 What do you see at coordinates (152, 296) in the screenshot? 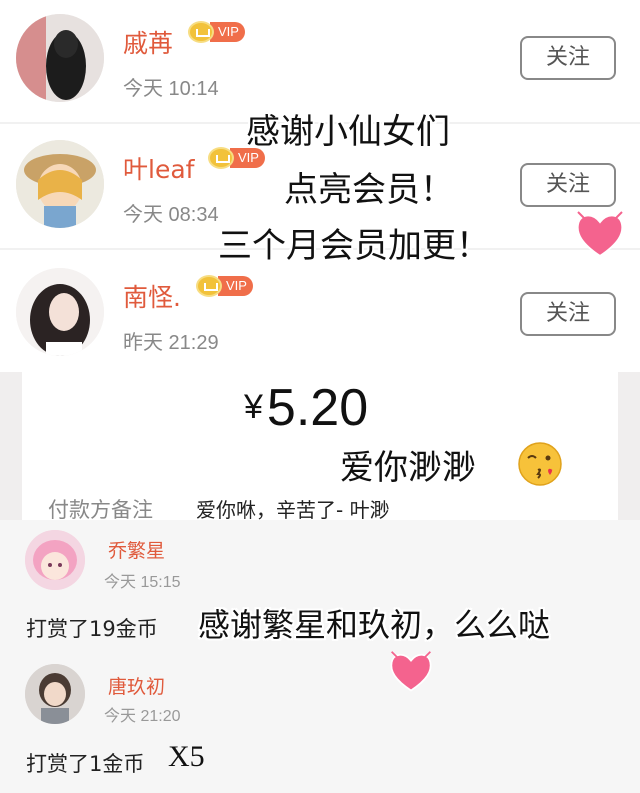
I see `username: 南怪.` at bounding box center [152, 296].